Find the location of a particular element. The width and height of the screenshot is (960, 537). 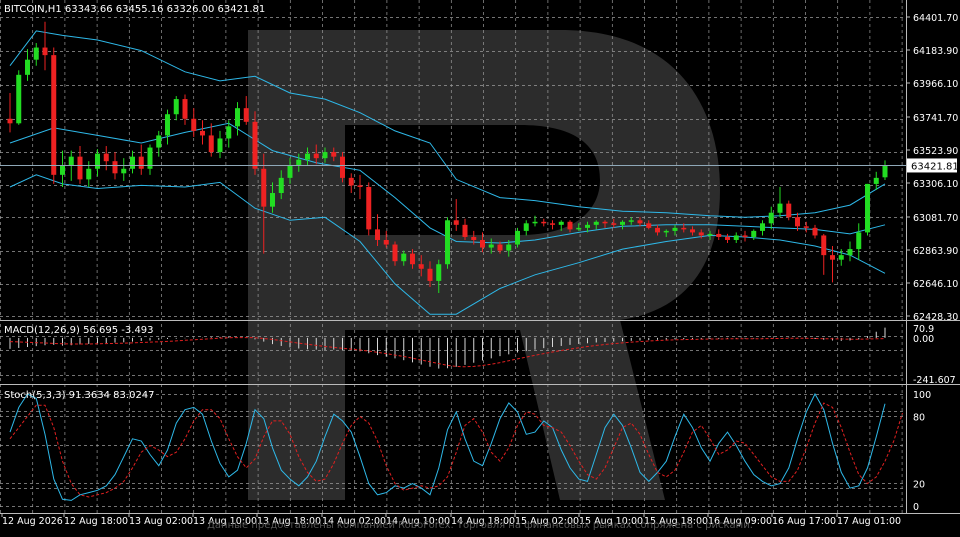

stoch-tick-label: 80 is located at coordinates (919, 417).